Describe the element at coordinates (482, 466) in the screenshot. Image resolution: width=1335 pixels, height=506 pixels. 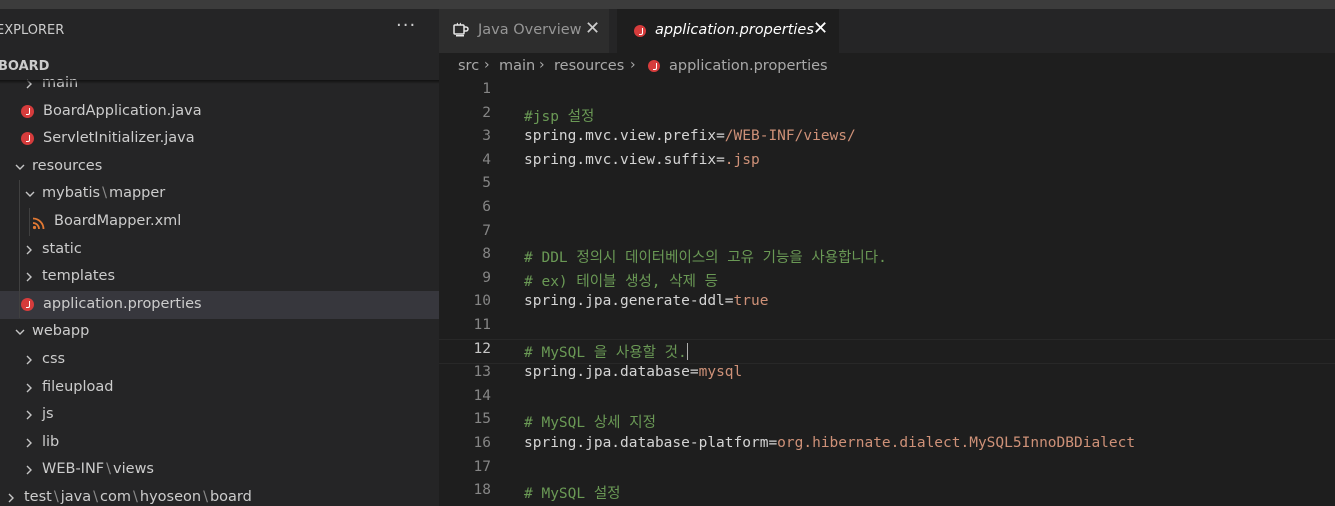
I see `line-number: 17` at that location.